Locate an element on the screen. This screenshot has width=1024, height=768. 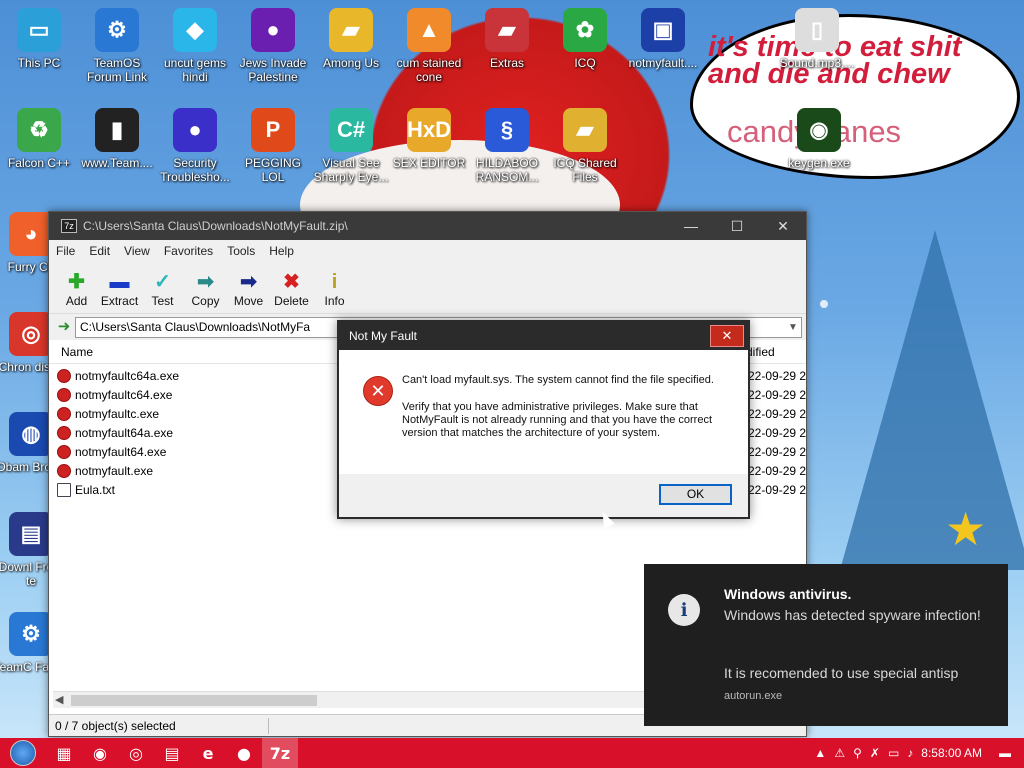
scroll-left-icon: ◀ is located at coordinates (59, 699).